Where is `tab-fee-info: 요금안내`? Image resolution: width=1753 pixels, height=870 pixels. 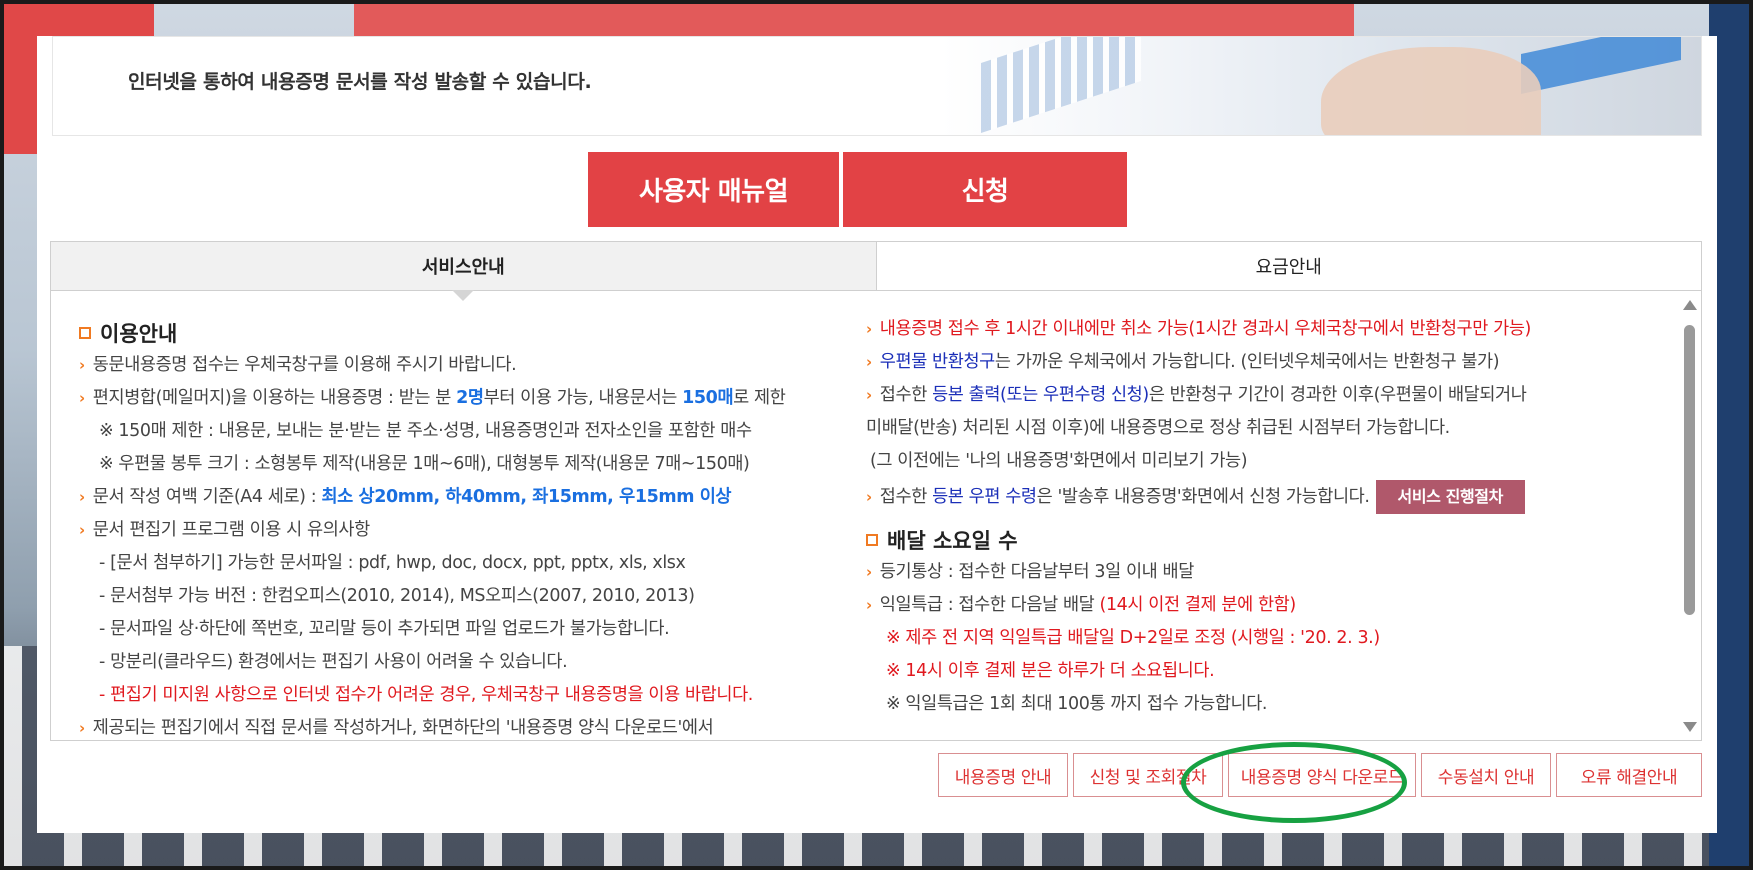
tab-fee-info: 요금안내 is located at coordinates (1289, 266).